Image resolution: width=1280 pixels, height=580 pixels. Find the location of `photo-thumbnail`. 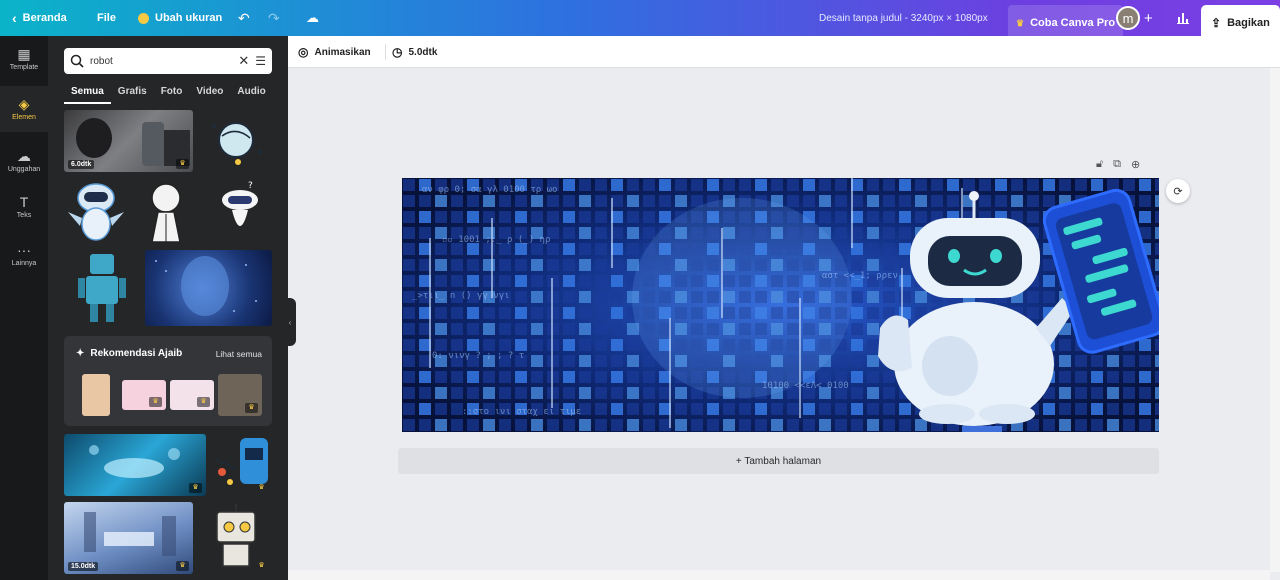

photo-thumbnail is located at coordinates (208, 288).